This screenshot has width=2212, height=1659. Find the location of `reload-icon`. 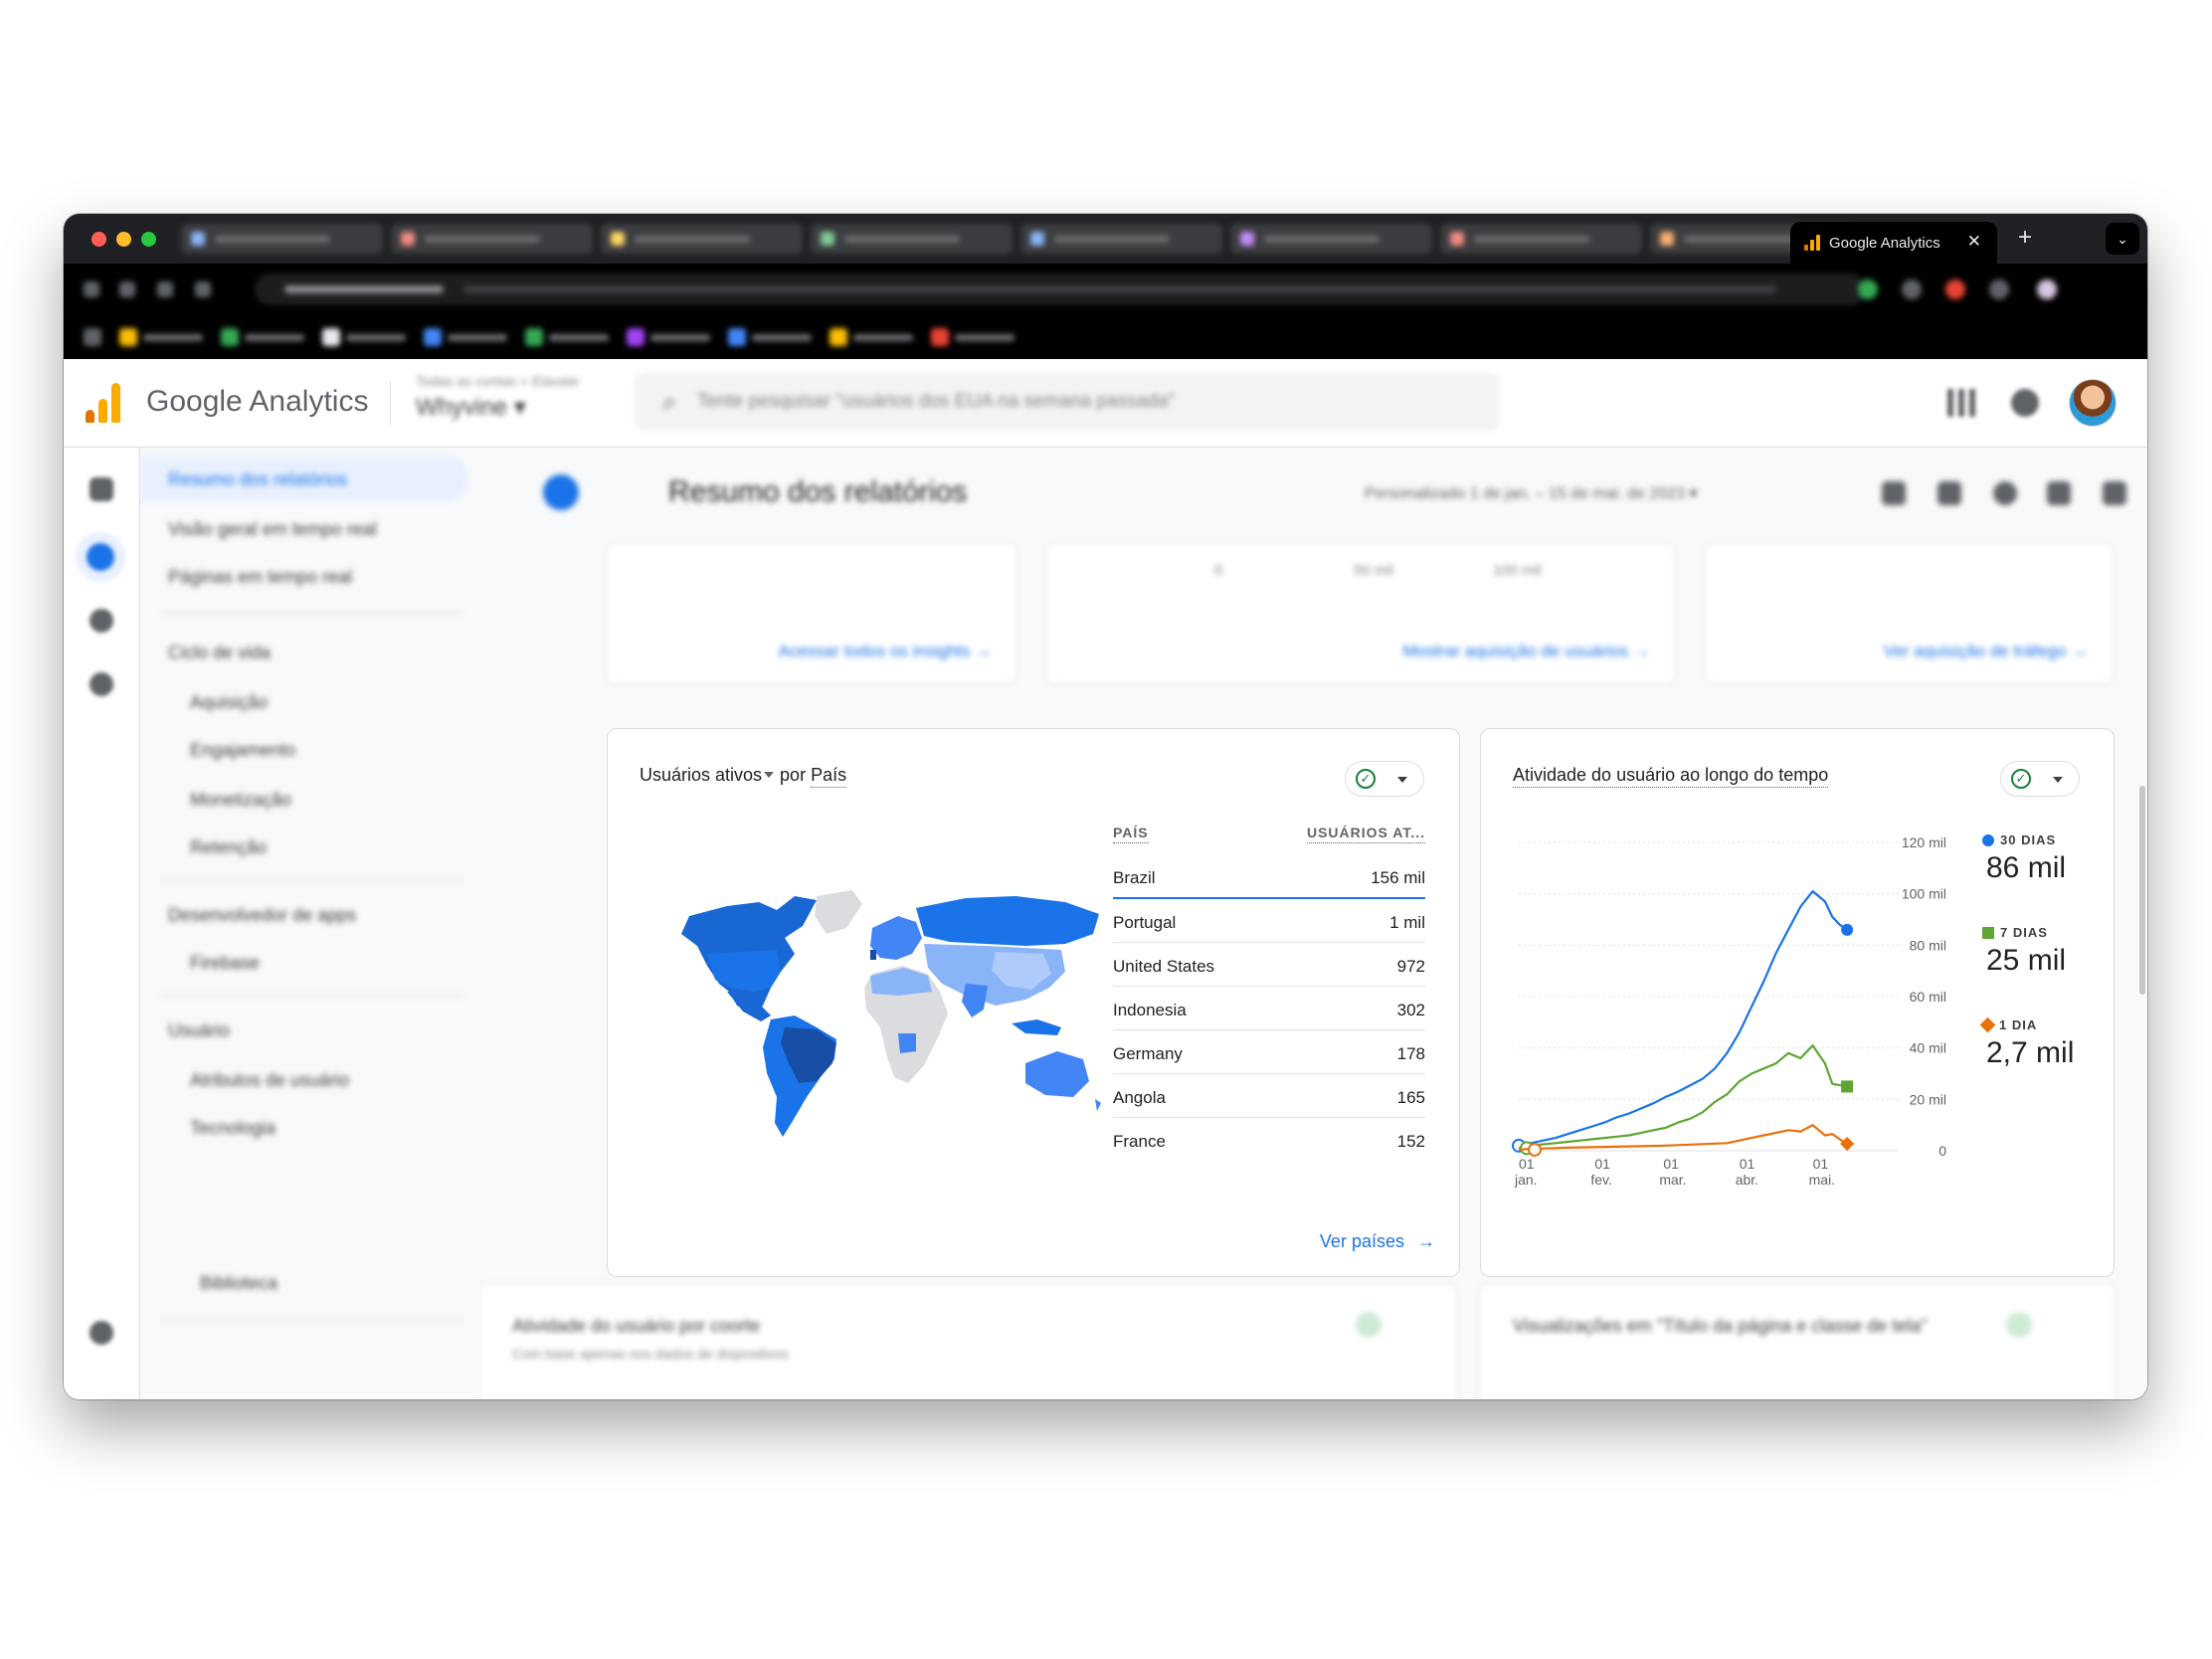

reload-icon is located at coordinates (165, 289).